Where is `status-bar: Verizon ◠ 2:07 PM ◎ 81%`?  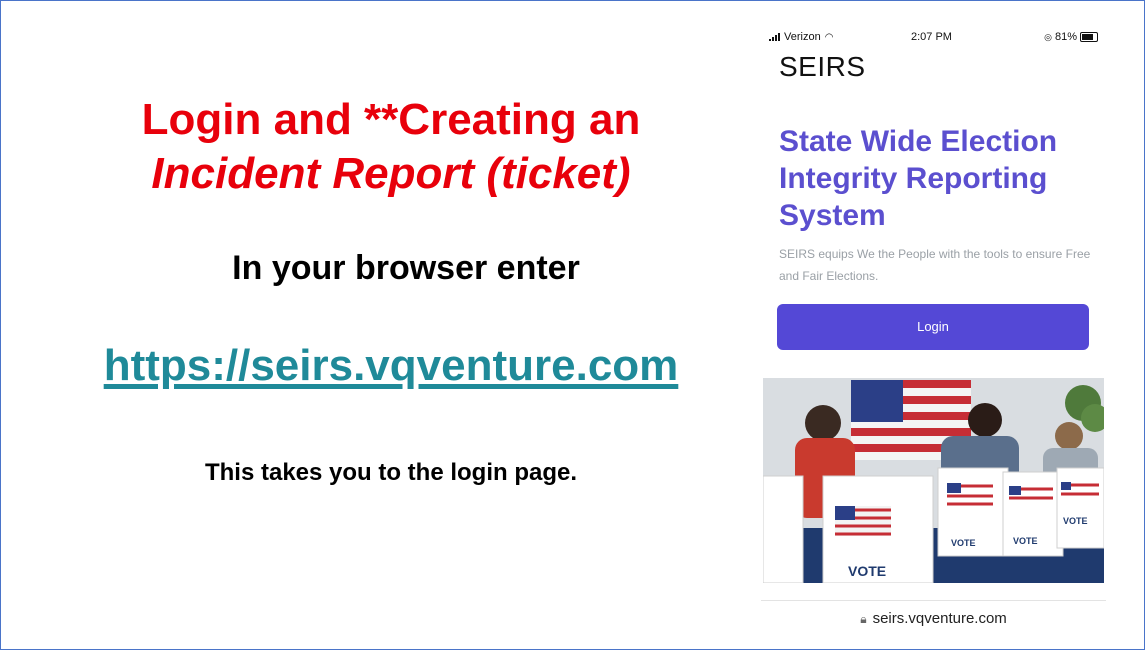
status-bar: Verizon ◠ 2:07 PM ◎ 81% is located at coordinates (933, 40).